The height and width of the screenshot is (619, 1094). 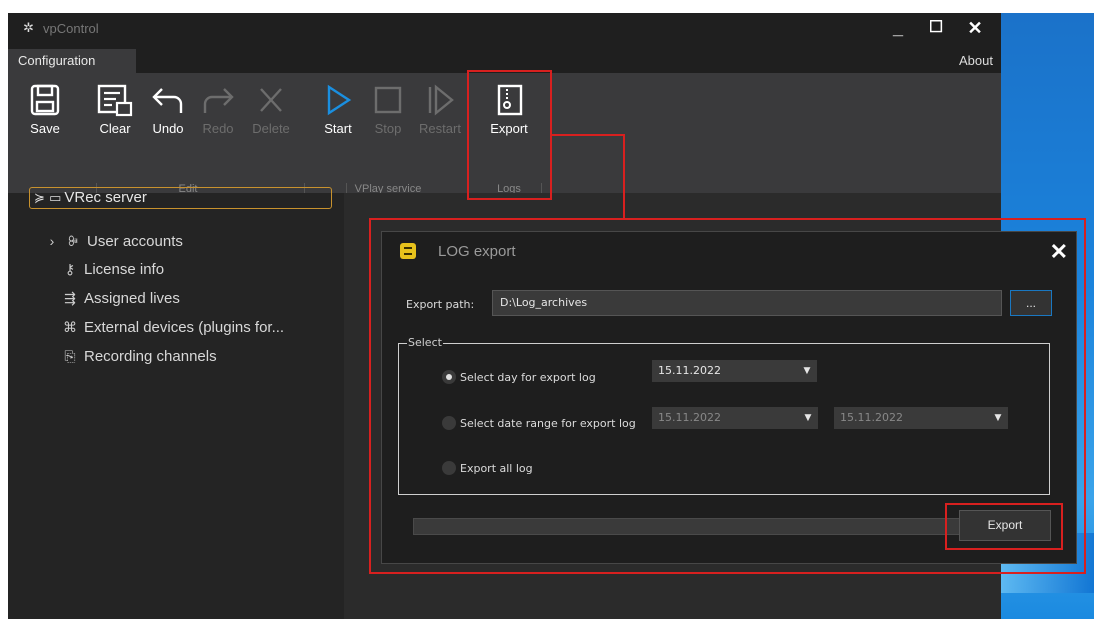 I want to click on restart-button: Restart, so click(x=440, y=109).